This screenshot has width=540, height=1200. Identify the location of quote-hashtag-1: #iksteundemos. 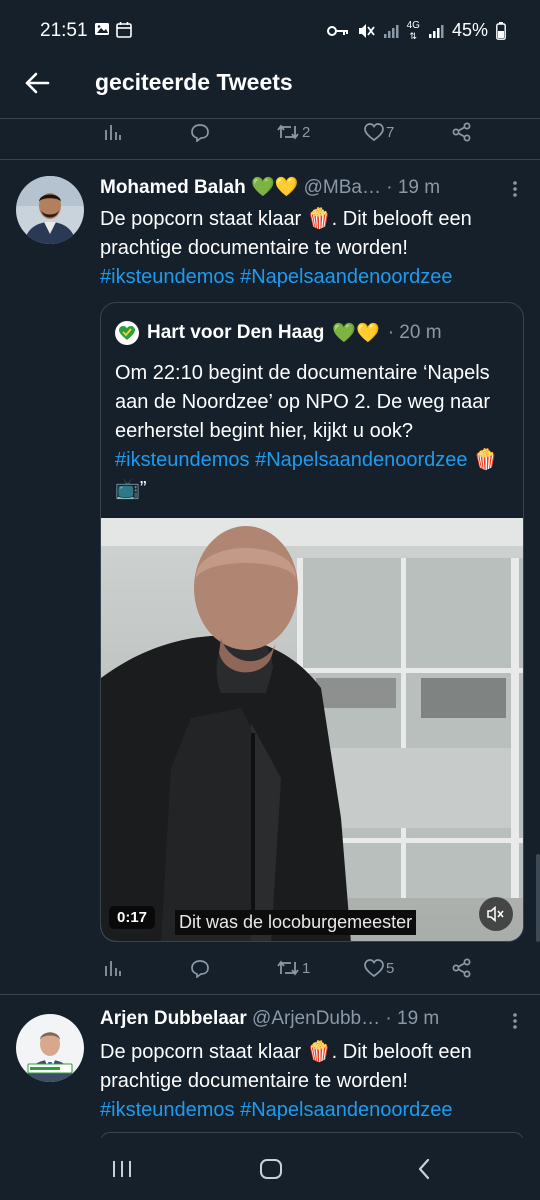
(182, 460).